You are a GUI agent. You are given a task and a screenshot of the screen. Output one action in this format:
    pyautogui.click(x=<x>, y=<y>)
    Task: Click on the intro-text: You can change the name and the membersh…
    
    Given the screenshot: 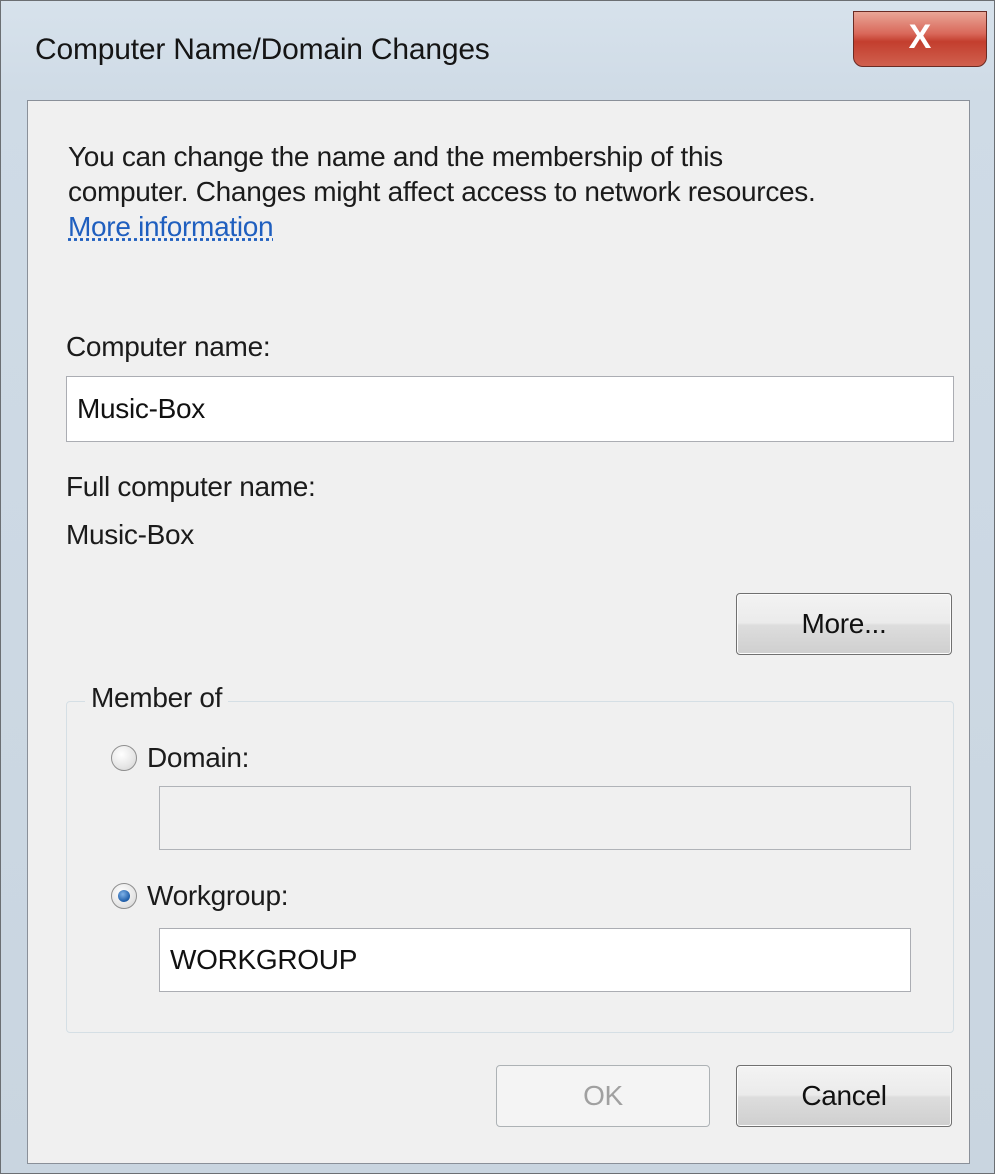 What is the action you would take?
    pyautogui.click(x=508, y=191)
    